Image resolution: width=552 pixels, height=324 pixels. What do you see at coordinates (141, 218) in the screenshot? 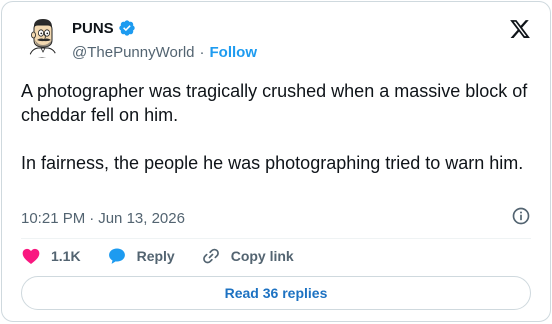
I see `tweet-date: Jun 13, 2026` at bounding box center [141, 218].